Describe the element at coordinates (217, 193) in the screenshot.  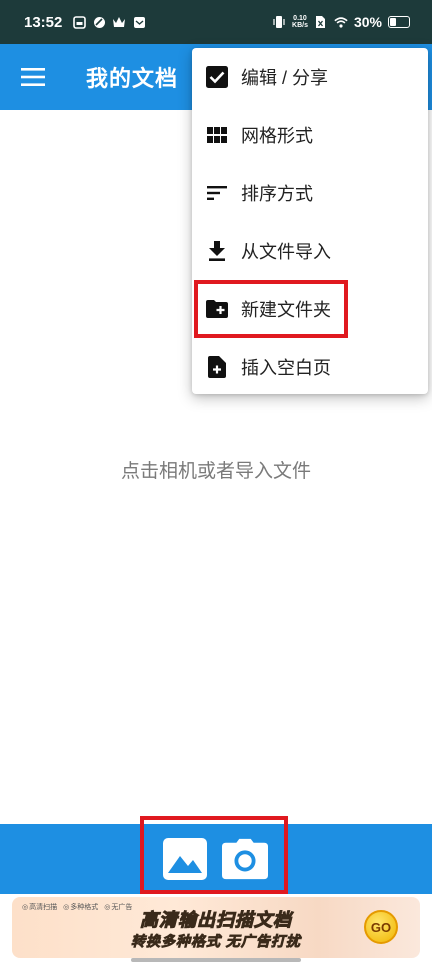
I see `sort-icon` at that location.